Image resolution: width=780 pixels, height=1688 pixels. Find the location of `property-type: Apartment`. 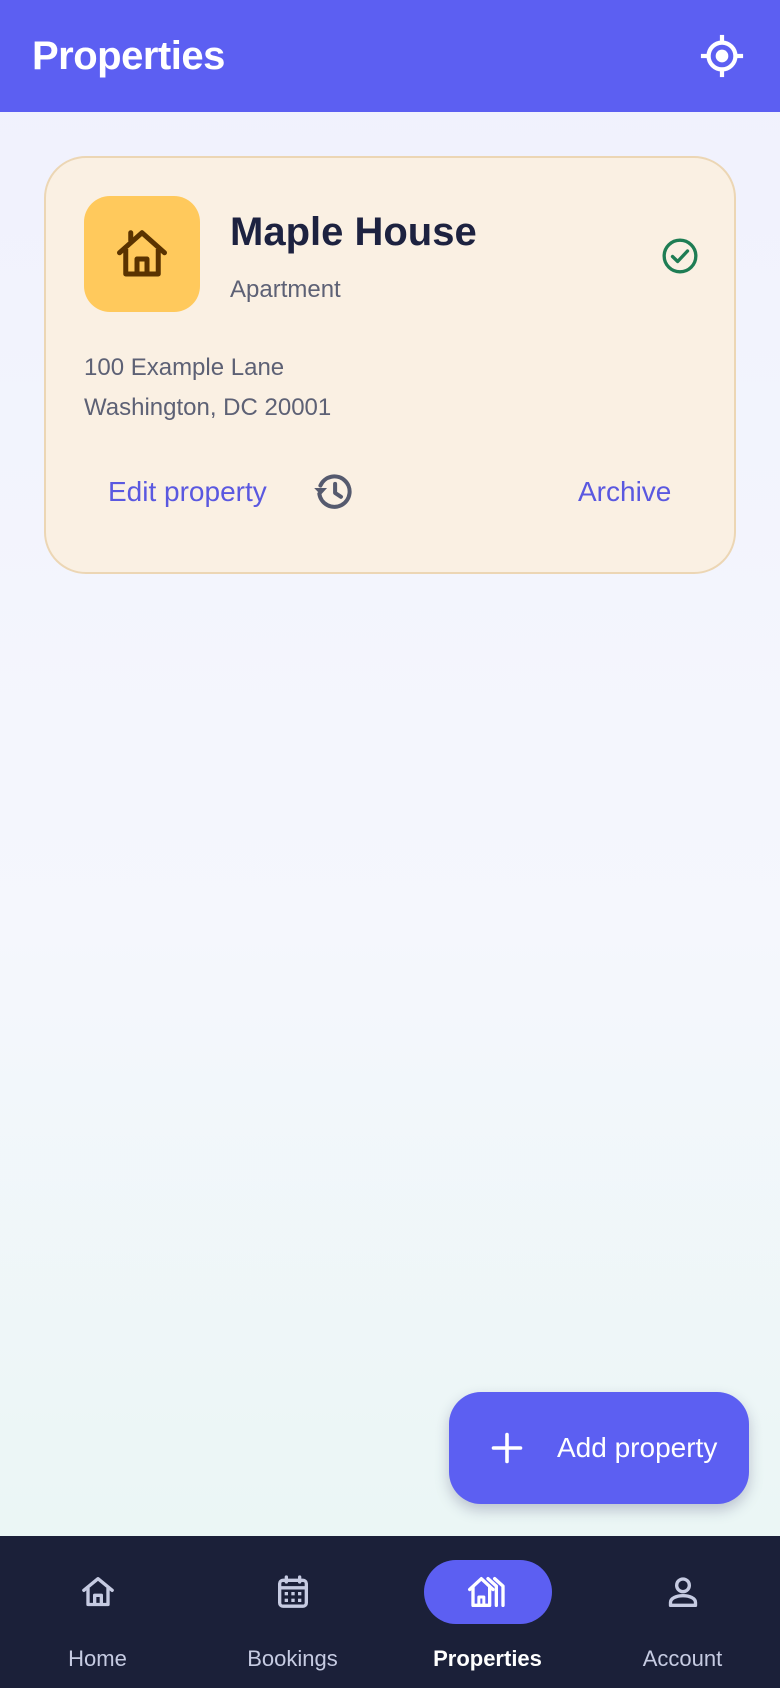

property-type: Apartment is located at coordinates (285, 289).